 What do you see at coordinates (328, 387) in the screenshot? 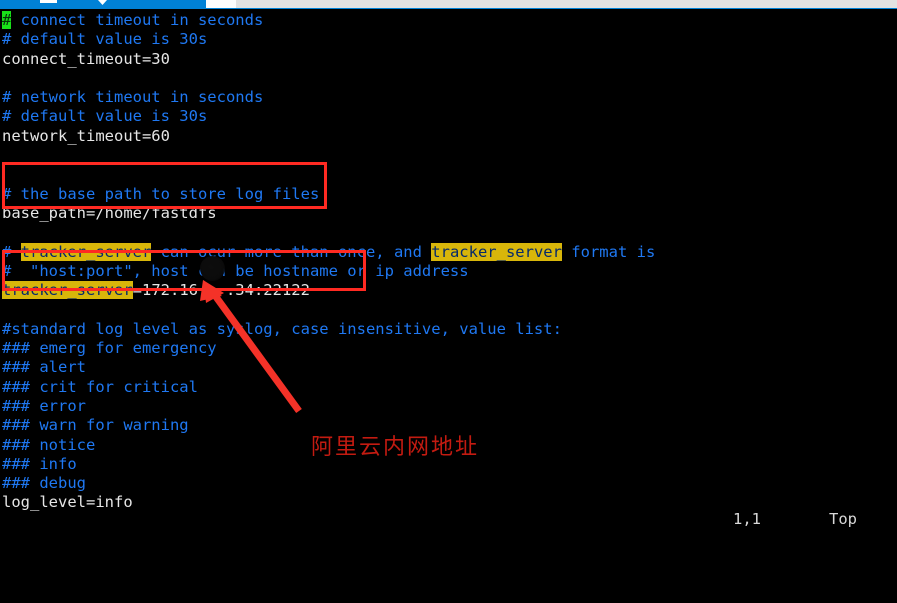
I see `code-line: ### crit for critical` at bounding box center [328, 387].